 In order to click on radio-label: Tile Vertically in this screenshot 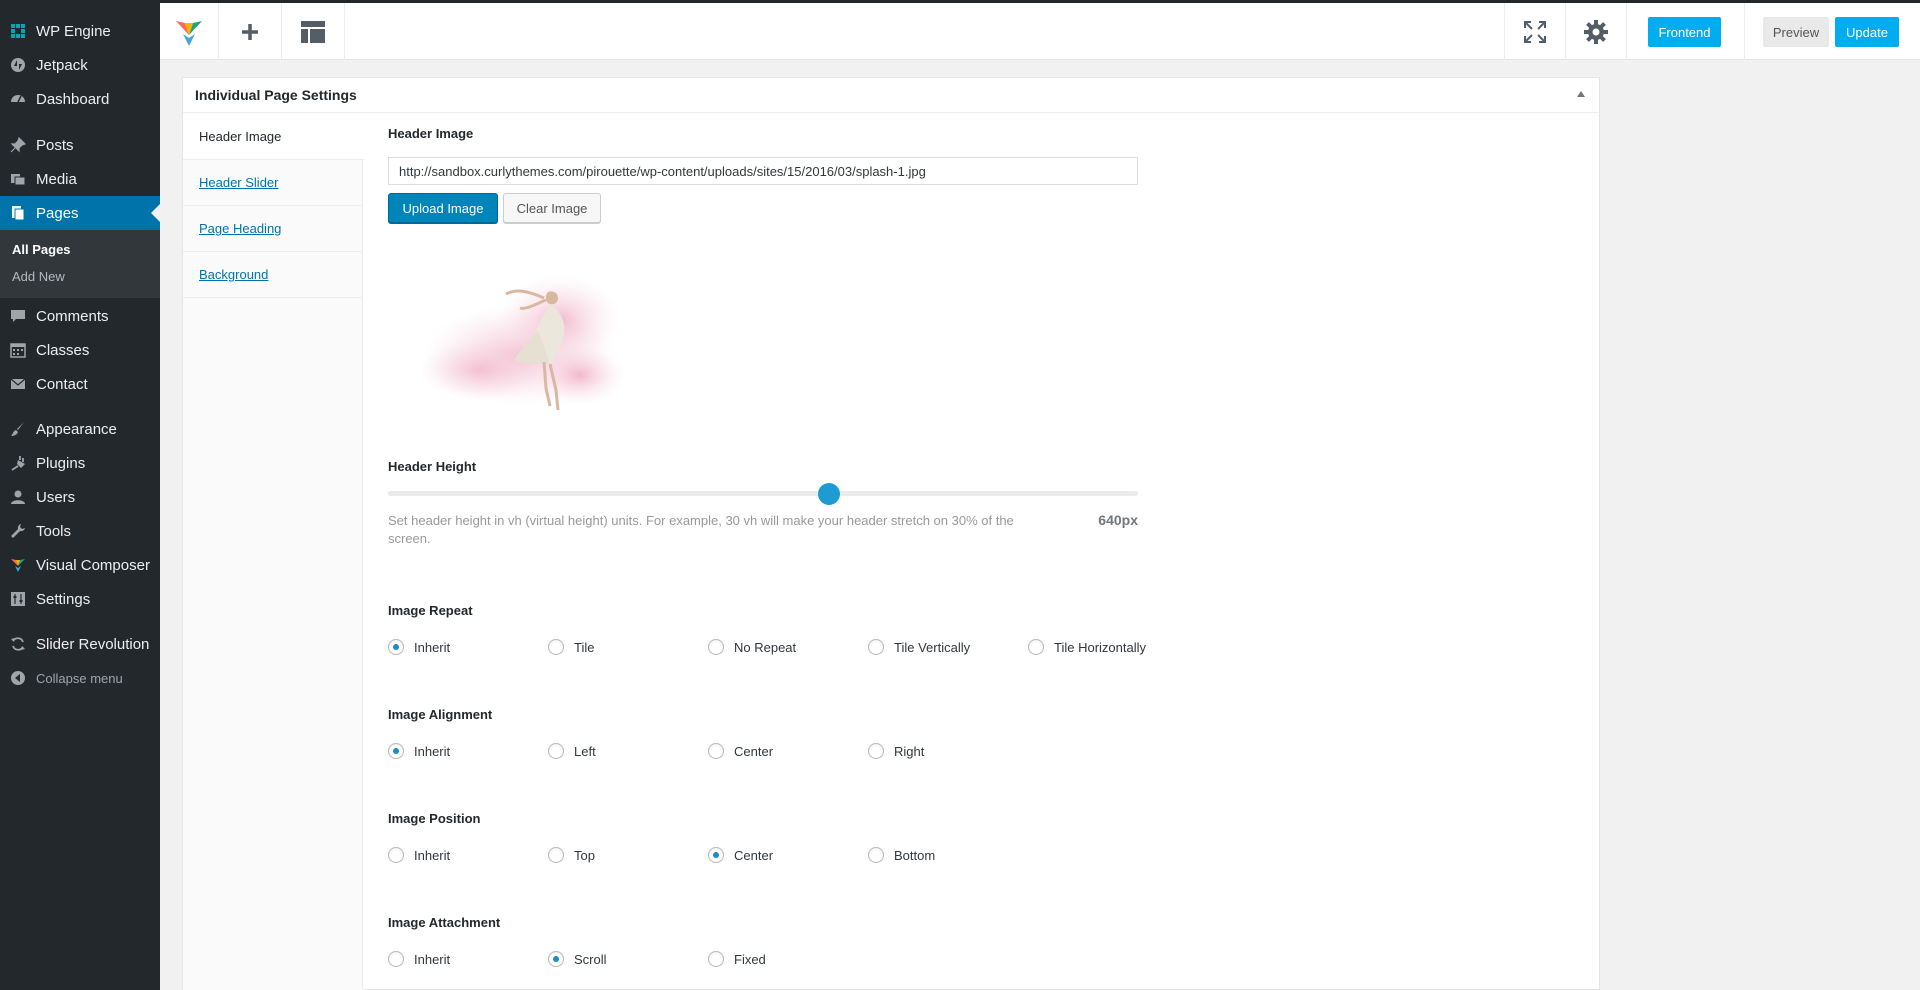, I will do `click(932, 647)`.